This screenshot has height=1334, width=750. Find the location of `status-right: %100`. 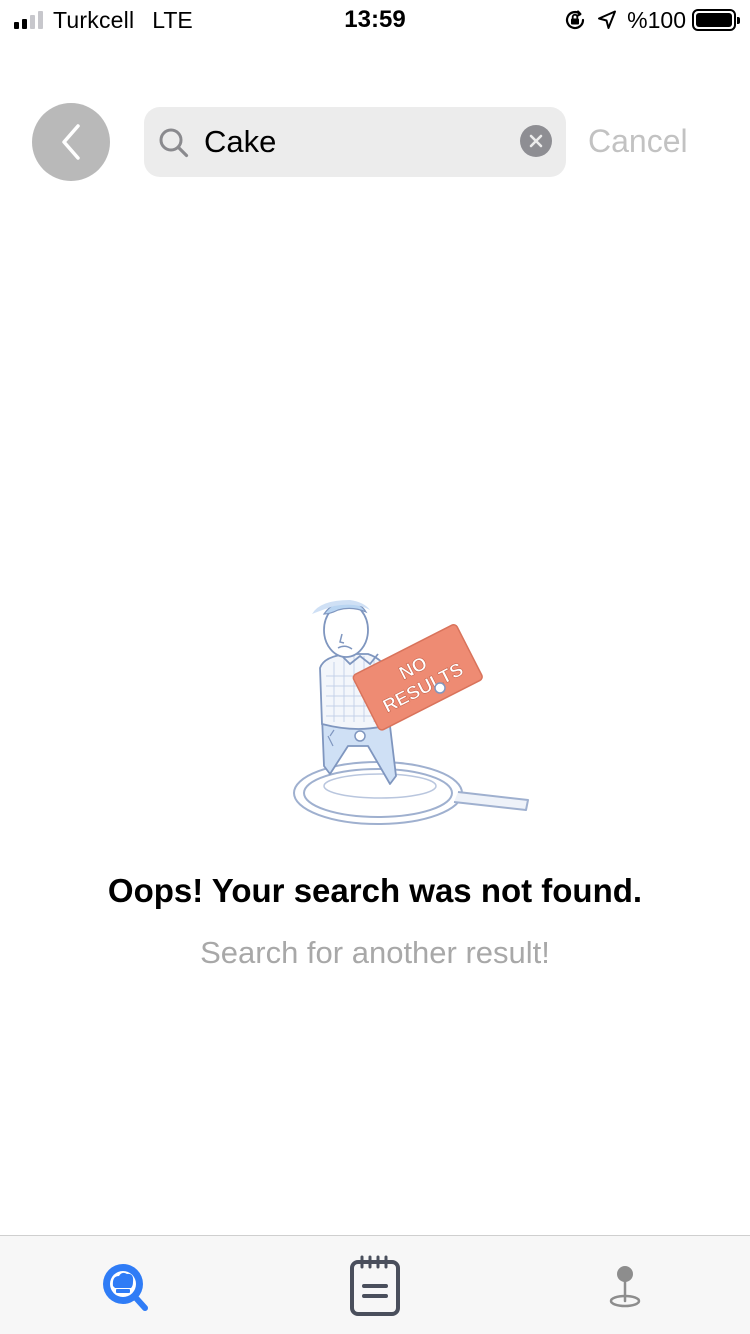

status-right: %100 is located at coordinates (651, 20).